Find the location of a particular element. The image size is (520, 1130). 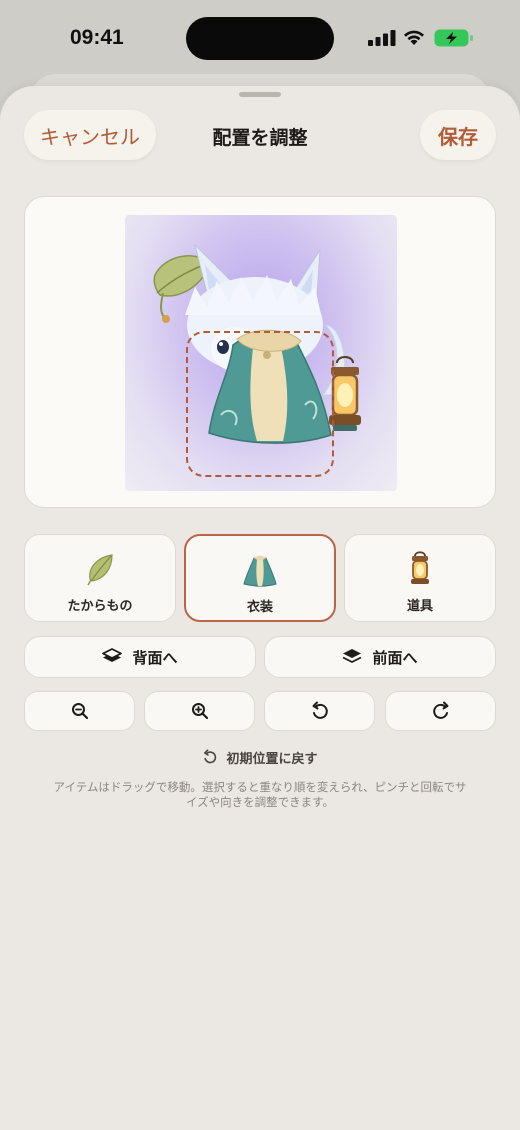

item-tile-tool: 道具 is located at coordinates (420, 578).